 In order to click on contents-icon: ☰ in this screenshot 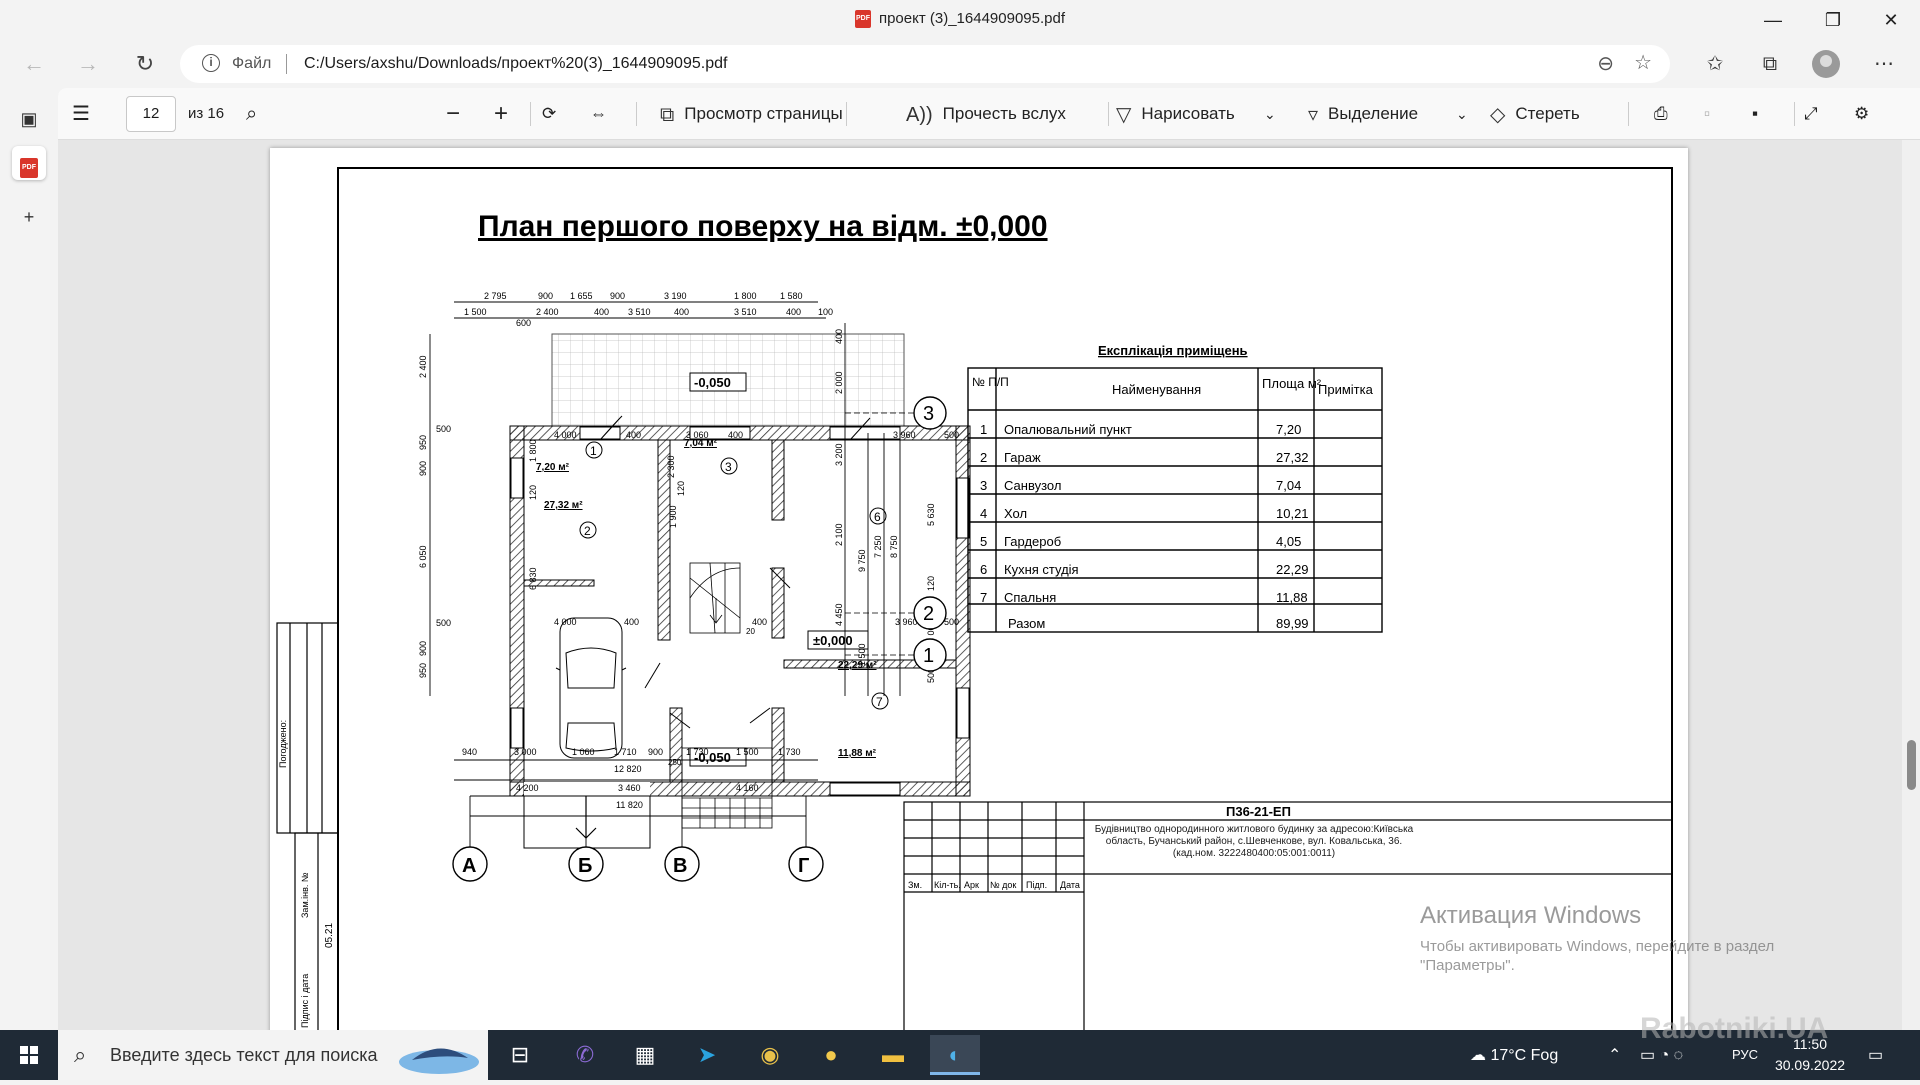, I will do `click(81, 114)`.